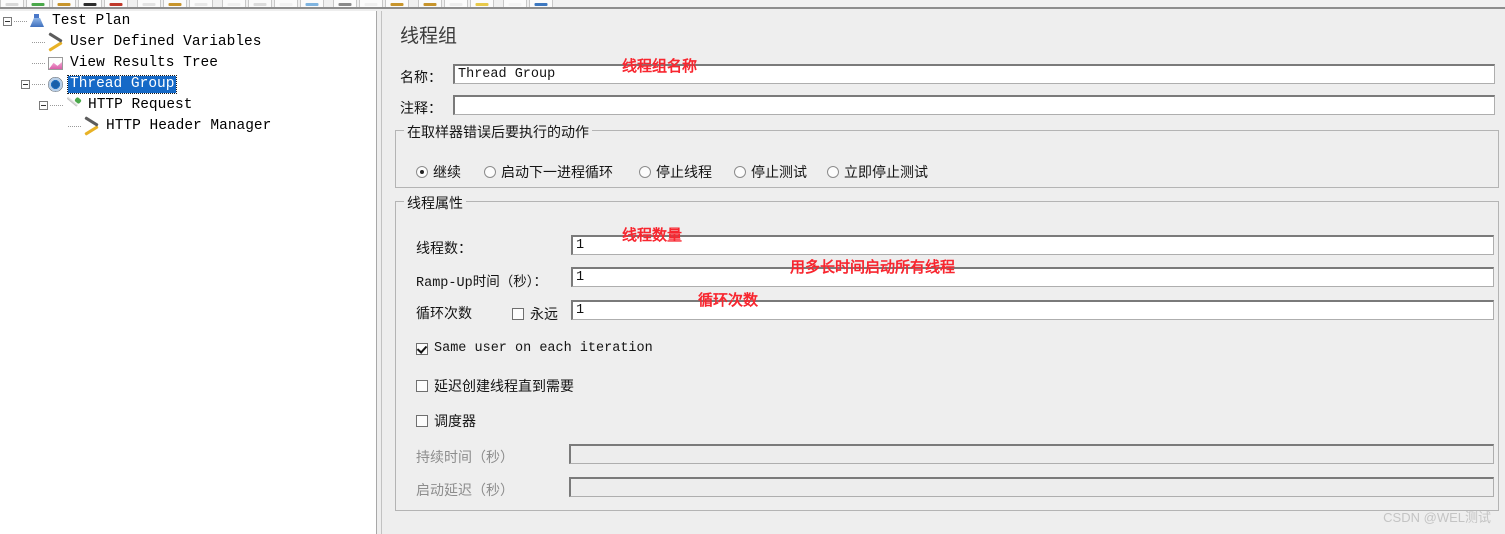 The height and width of the screenshot is (534, 1505). I want to click on tree-item-http-header-manager: HTTP Header Manager, so click(188, 126).